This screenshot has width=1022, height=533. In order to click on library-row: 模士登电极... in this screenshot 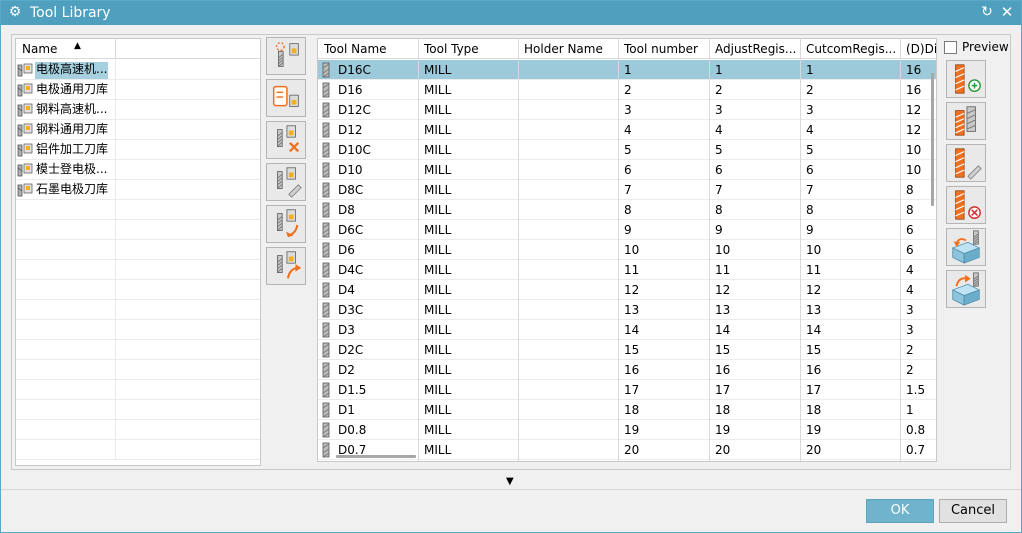, I will do `click(138, 170)`.